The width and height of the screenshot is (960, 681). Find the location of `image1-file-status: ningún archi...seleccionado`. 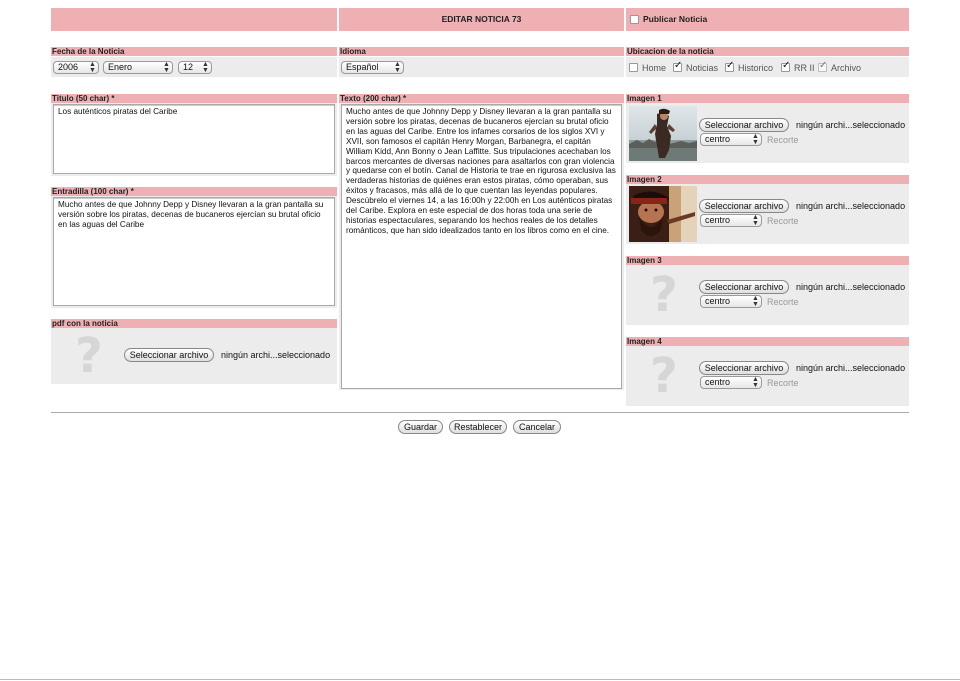

image1-file-status: ningún archi...seleccionado is located at coordinates (851, 125).